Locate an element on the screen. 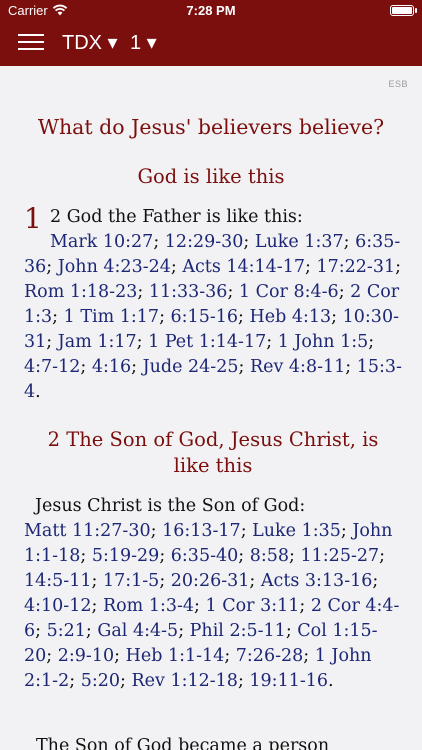 The width and height of the screenshot is (422, 750). paragraph-lead: 2 God the Father is like this: is located at coordinates (176, 217).